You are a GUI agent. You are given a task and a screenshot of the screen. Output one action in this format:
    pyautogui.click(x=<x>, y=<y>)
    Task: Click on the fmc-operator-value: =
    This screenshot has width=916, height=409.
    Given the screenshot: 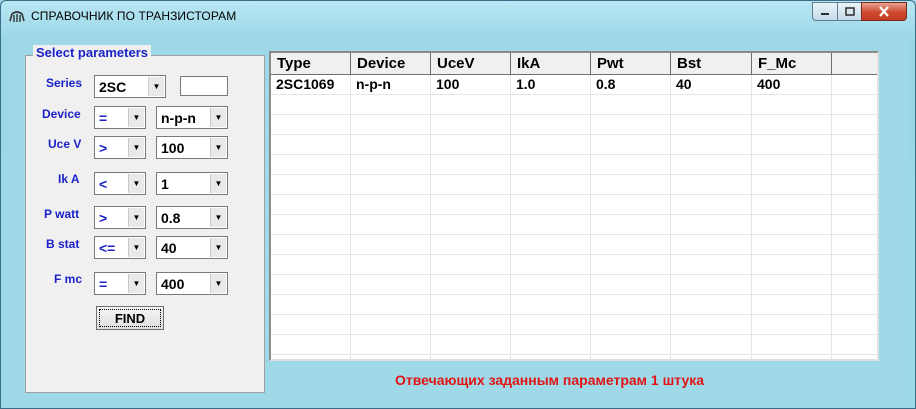 What is the action you would take?
    pyautogui.click(x=103, y=283)
    